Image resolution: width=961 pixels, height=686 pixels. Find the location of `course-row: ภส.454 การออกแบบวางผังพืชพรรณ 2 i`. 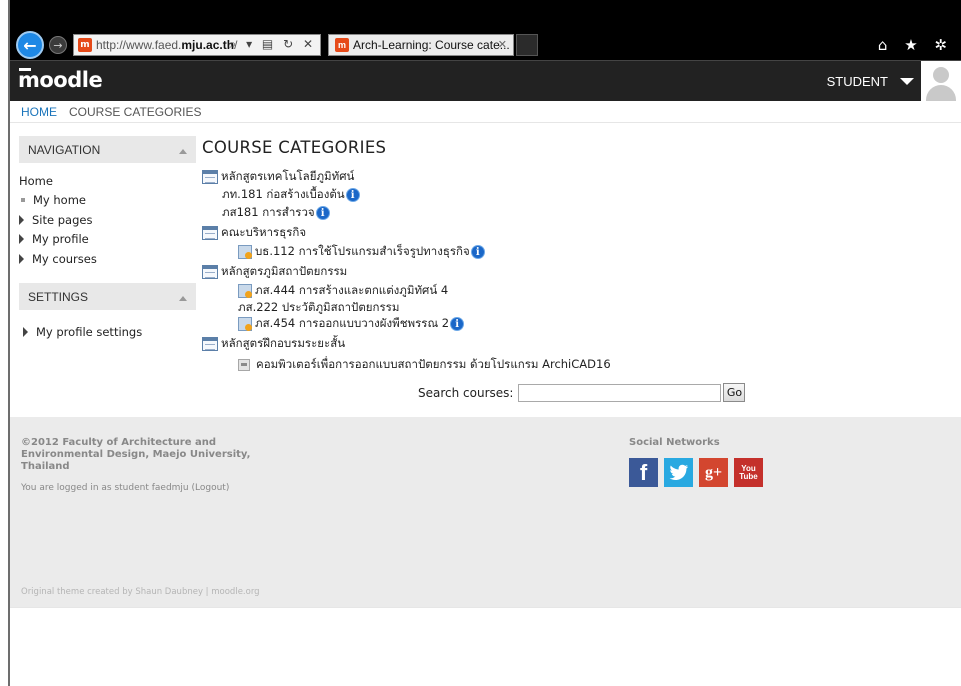

course-row: ภส.454 การออกแบบวางผังพืชพรรณ 2 i is located at coordinates (351, 324).